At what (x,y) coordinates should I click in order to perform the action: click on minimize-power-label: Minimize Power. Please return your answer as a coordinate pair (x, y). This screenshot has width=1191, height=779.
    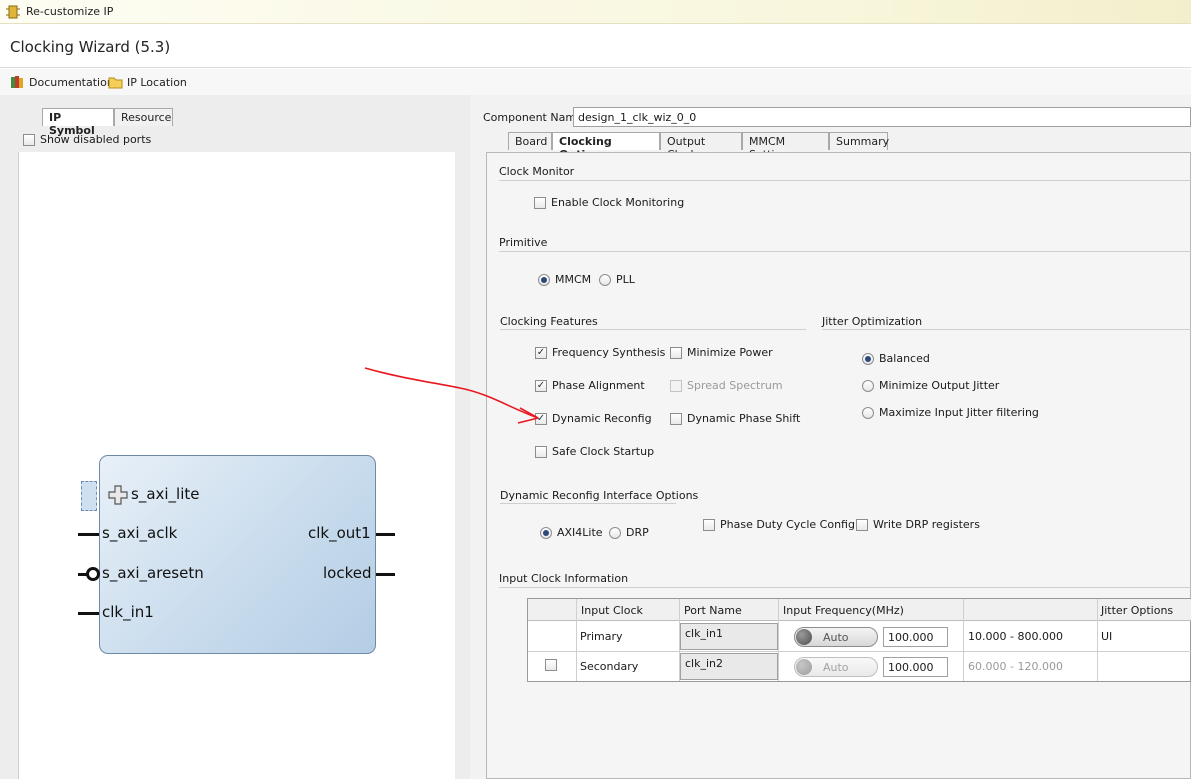
    Looking at the image, I should click on (730, 352).